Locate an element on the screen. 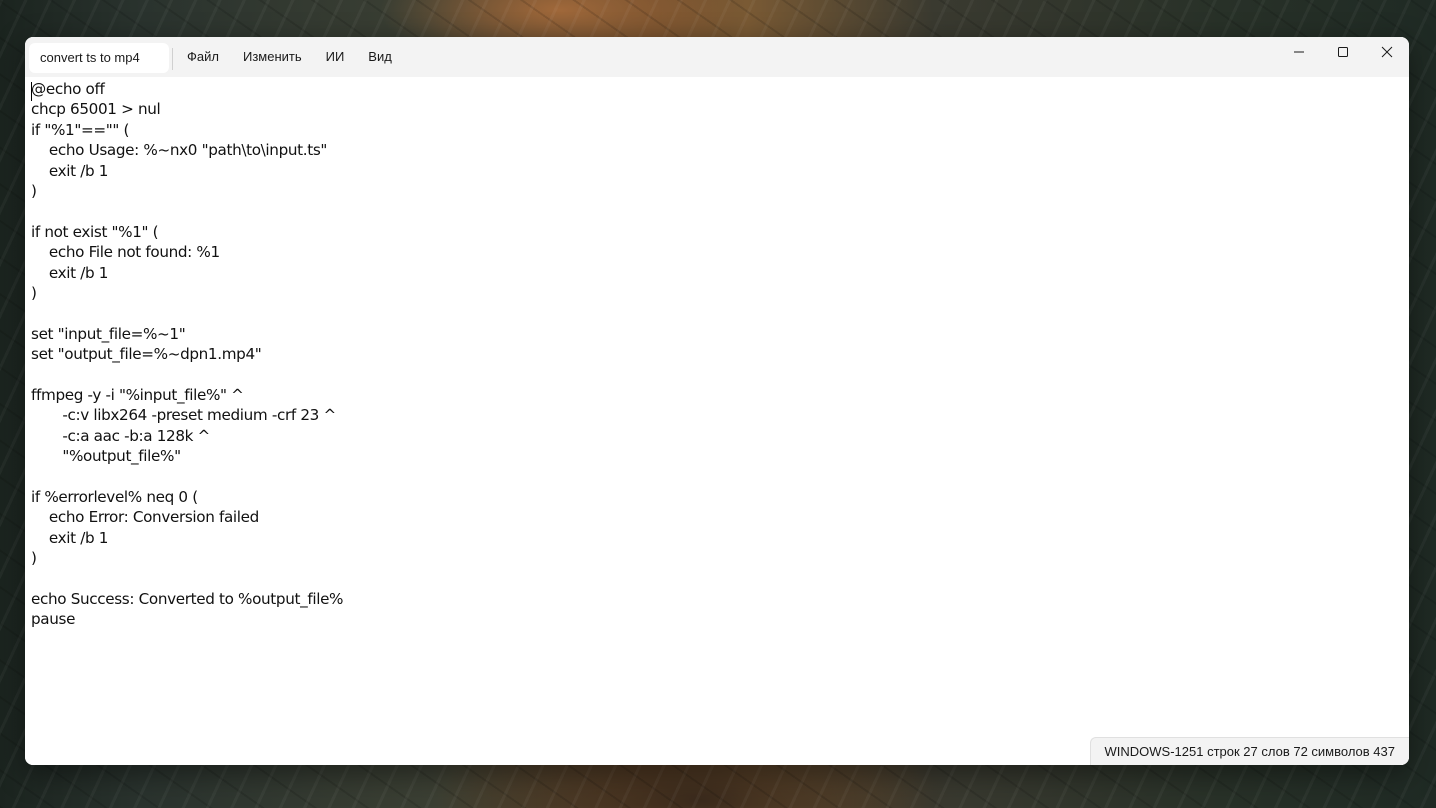  editor-line: chcp 65001 > nul is located at coordinates (717, 109).